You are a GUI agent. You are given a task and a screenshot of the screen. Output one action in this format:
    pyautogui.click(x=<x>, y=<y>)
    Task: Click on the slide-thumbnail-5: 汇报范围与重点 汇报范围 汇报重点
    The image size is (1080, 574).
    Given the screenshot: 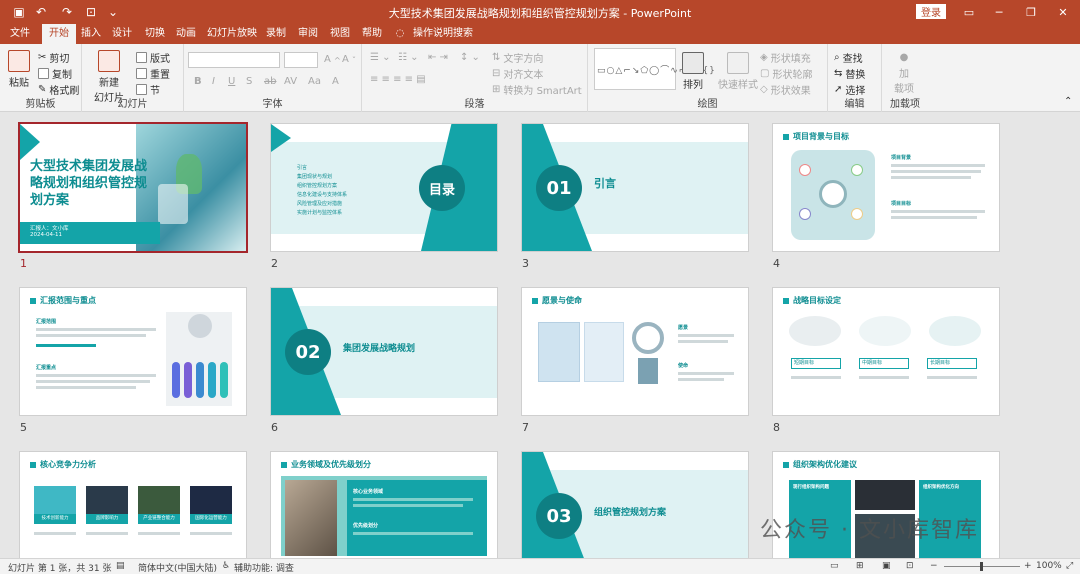 What is the action you would take?
    pyautogui.click(x=133, y=351)
    